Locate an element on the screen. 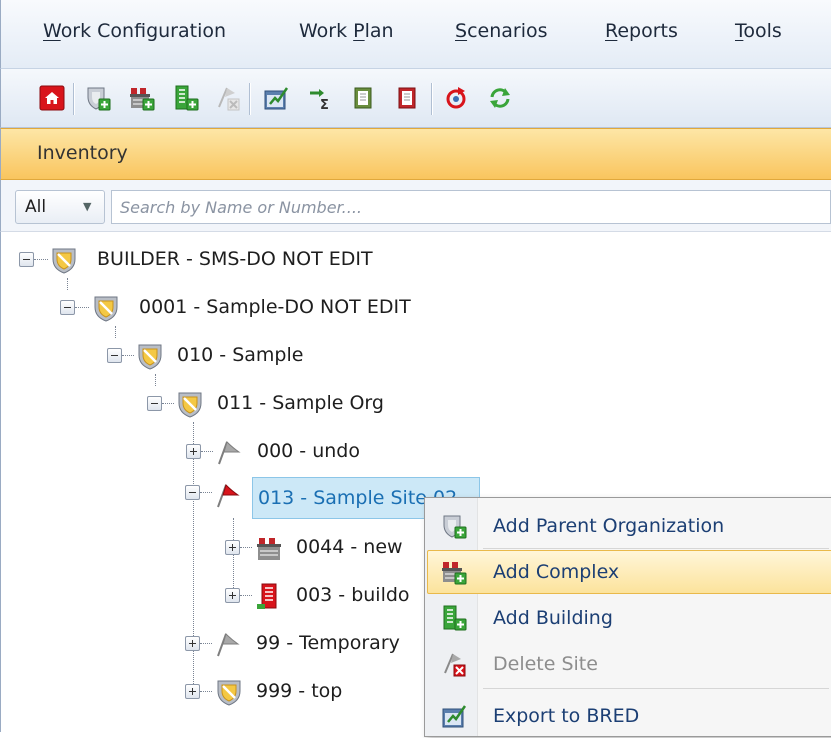  add-organization-button is located at coordinates (98, 98).